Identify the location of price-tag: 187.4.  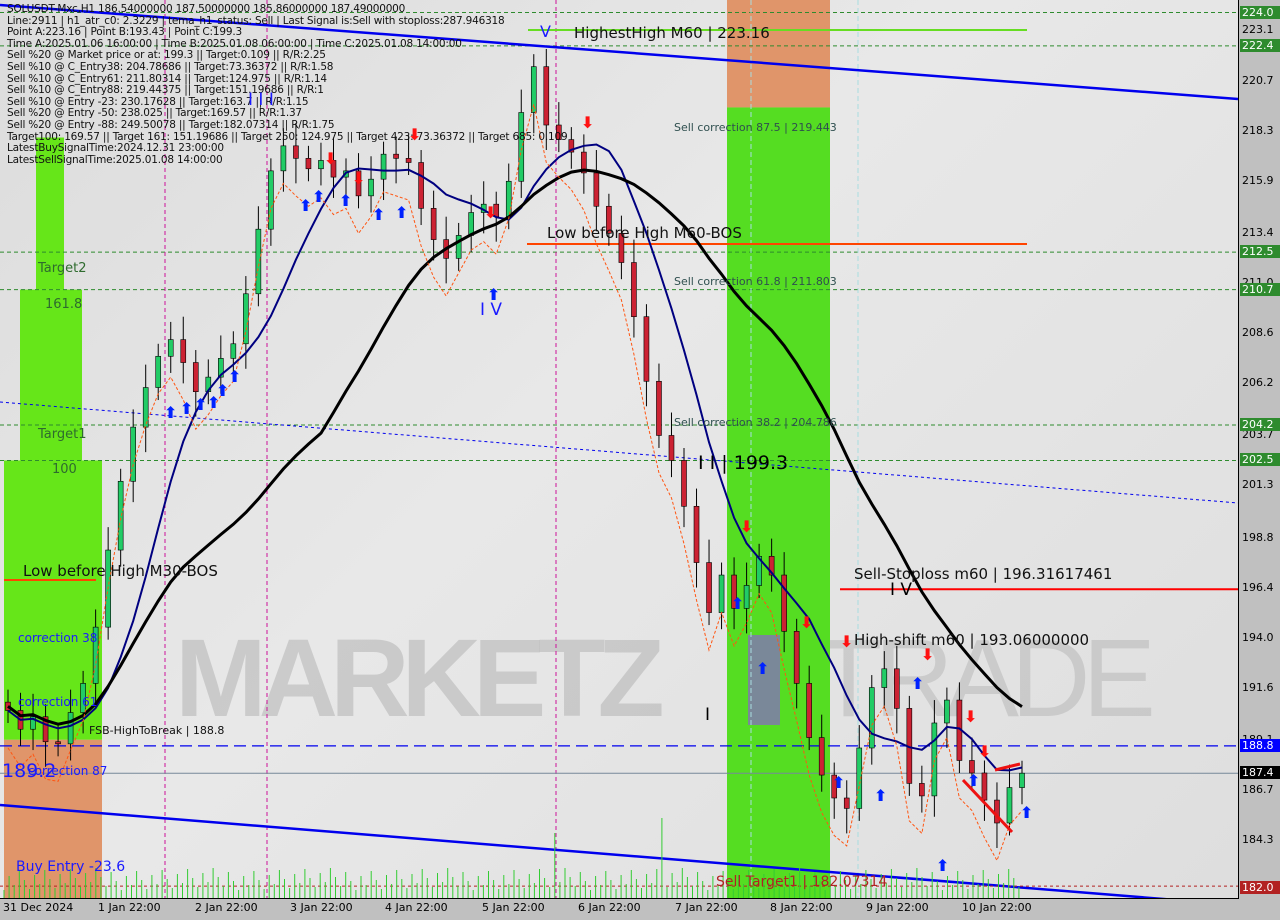
(1260, 773).